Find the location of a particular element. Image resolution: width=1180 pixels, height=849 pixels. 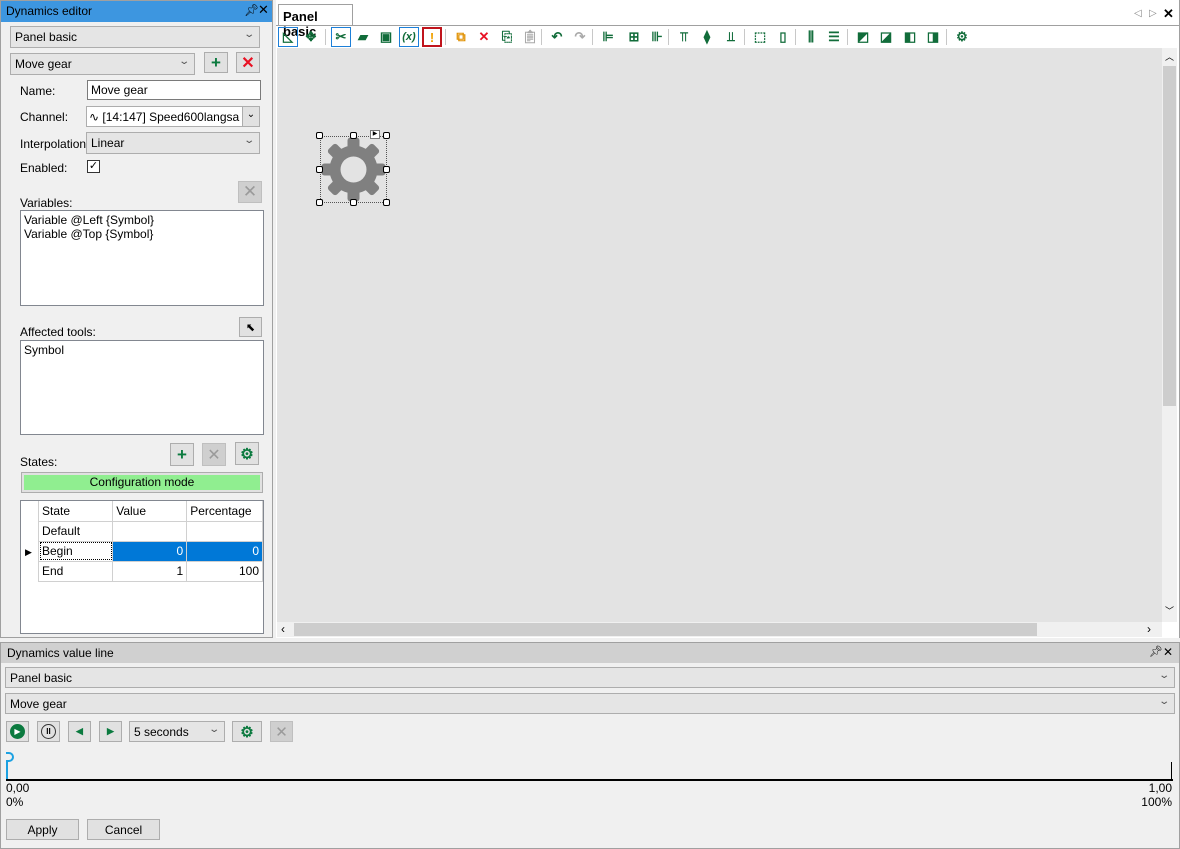

panel-select: Panel basic ⌄ is located at coordinates (135, 37).